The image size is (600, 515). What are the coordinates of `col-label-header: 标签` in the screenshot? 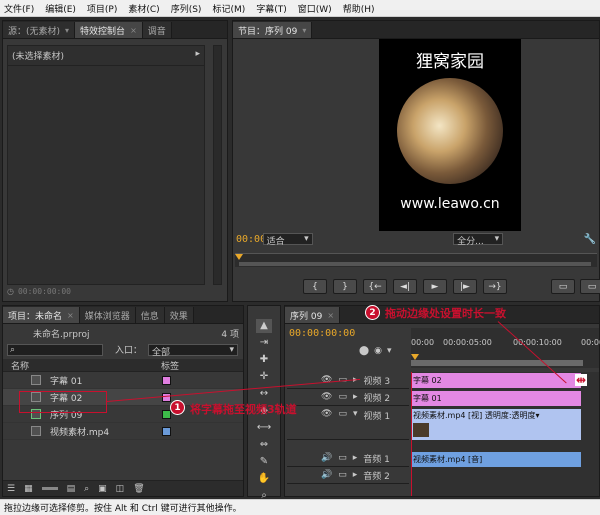 It's located at (170, 365).